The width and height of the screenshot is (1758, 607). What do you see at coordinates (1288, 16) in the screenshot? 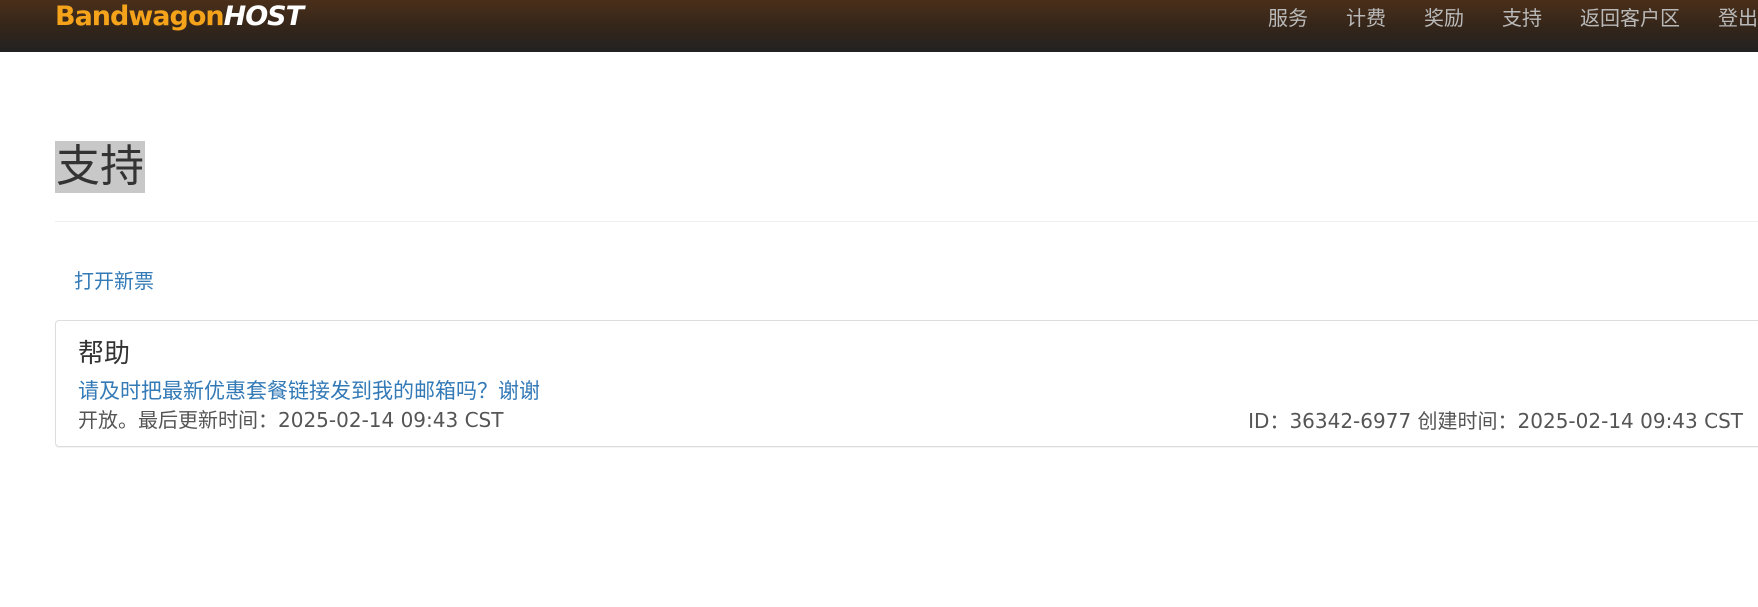
I see `nav-item-services: 服务` at bounding box center [1288, 16].